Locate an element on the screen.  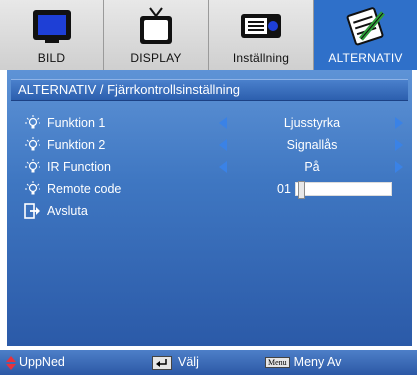
menu-off-hint: Menu Meny Av is located at coordinates (303, 362).